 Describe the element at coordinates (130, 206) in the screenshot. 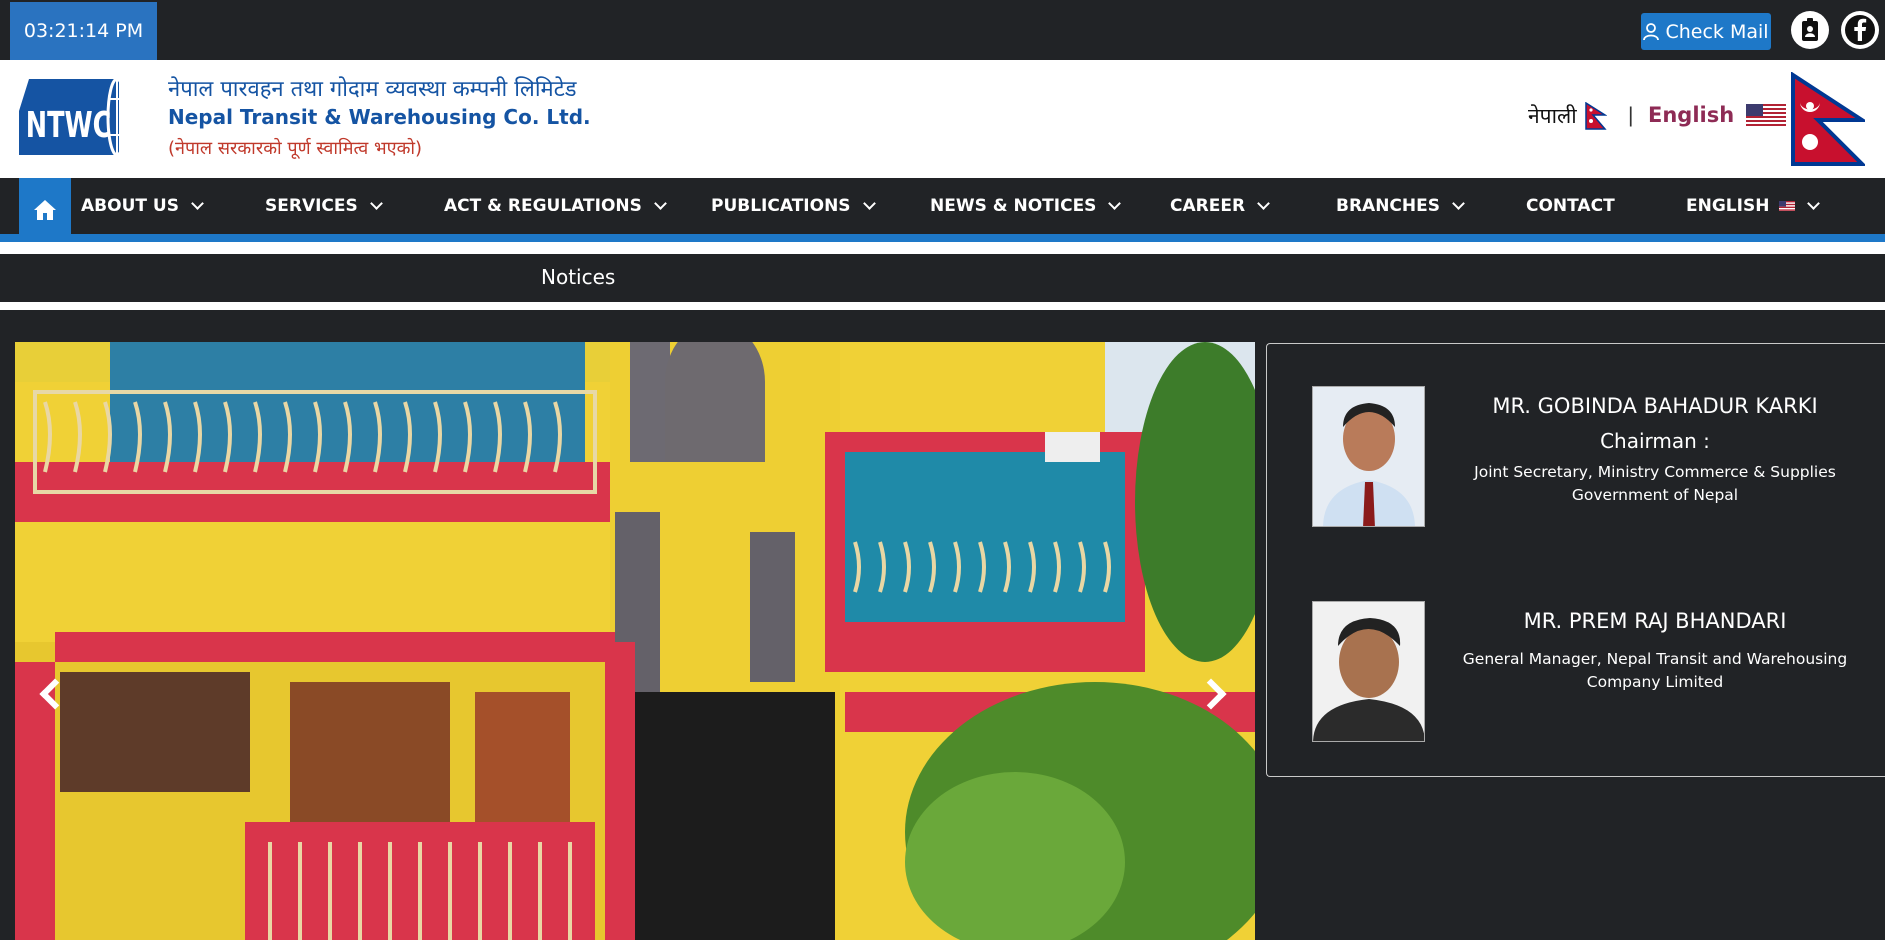

I see `nav-label: ABOUT US` at that location.